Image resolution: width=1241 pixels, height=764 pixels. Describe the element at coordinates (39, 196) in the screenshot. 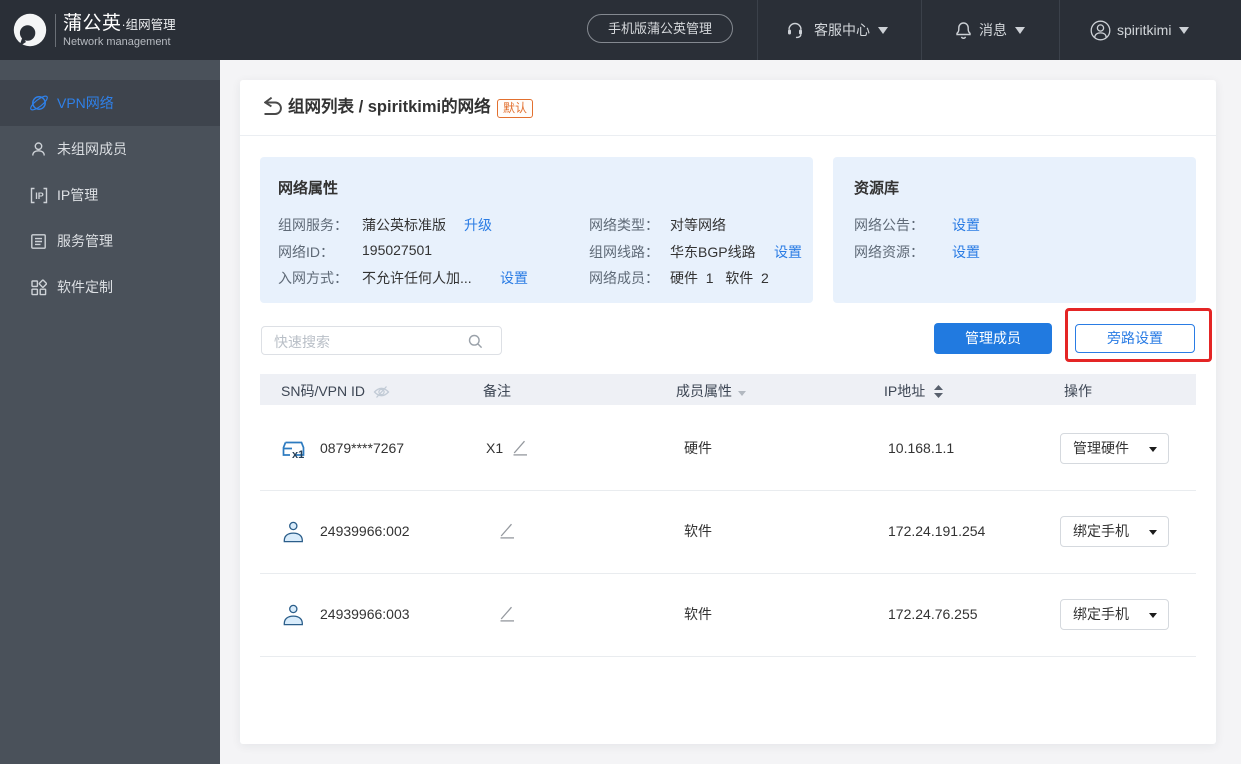

I see `svg-text: IP` at that location.